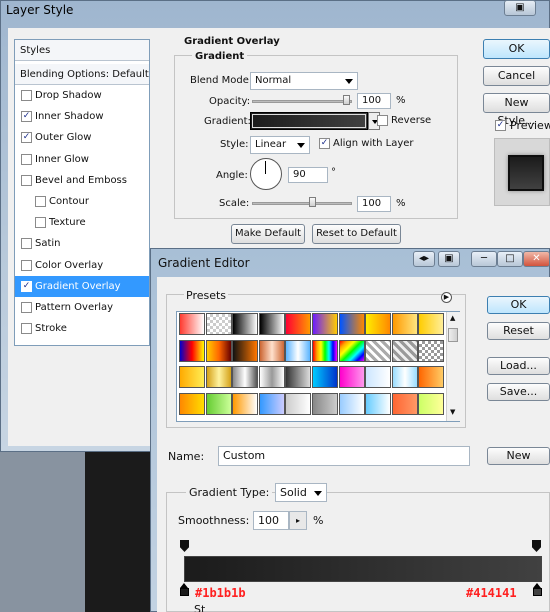 This screenshot has width=550, height=612. Describe the element at coordinates (324, 143) in the screenshot. I see `align-with-layer-checkbox: ✓` at that location.